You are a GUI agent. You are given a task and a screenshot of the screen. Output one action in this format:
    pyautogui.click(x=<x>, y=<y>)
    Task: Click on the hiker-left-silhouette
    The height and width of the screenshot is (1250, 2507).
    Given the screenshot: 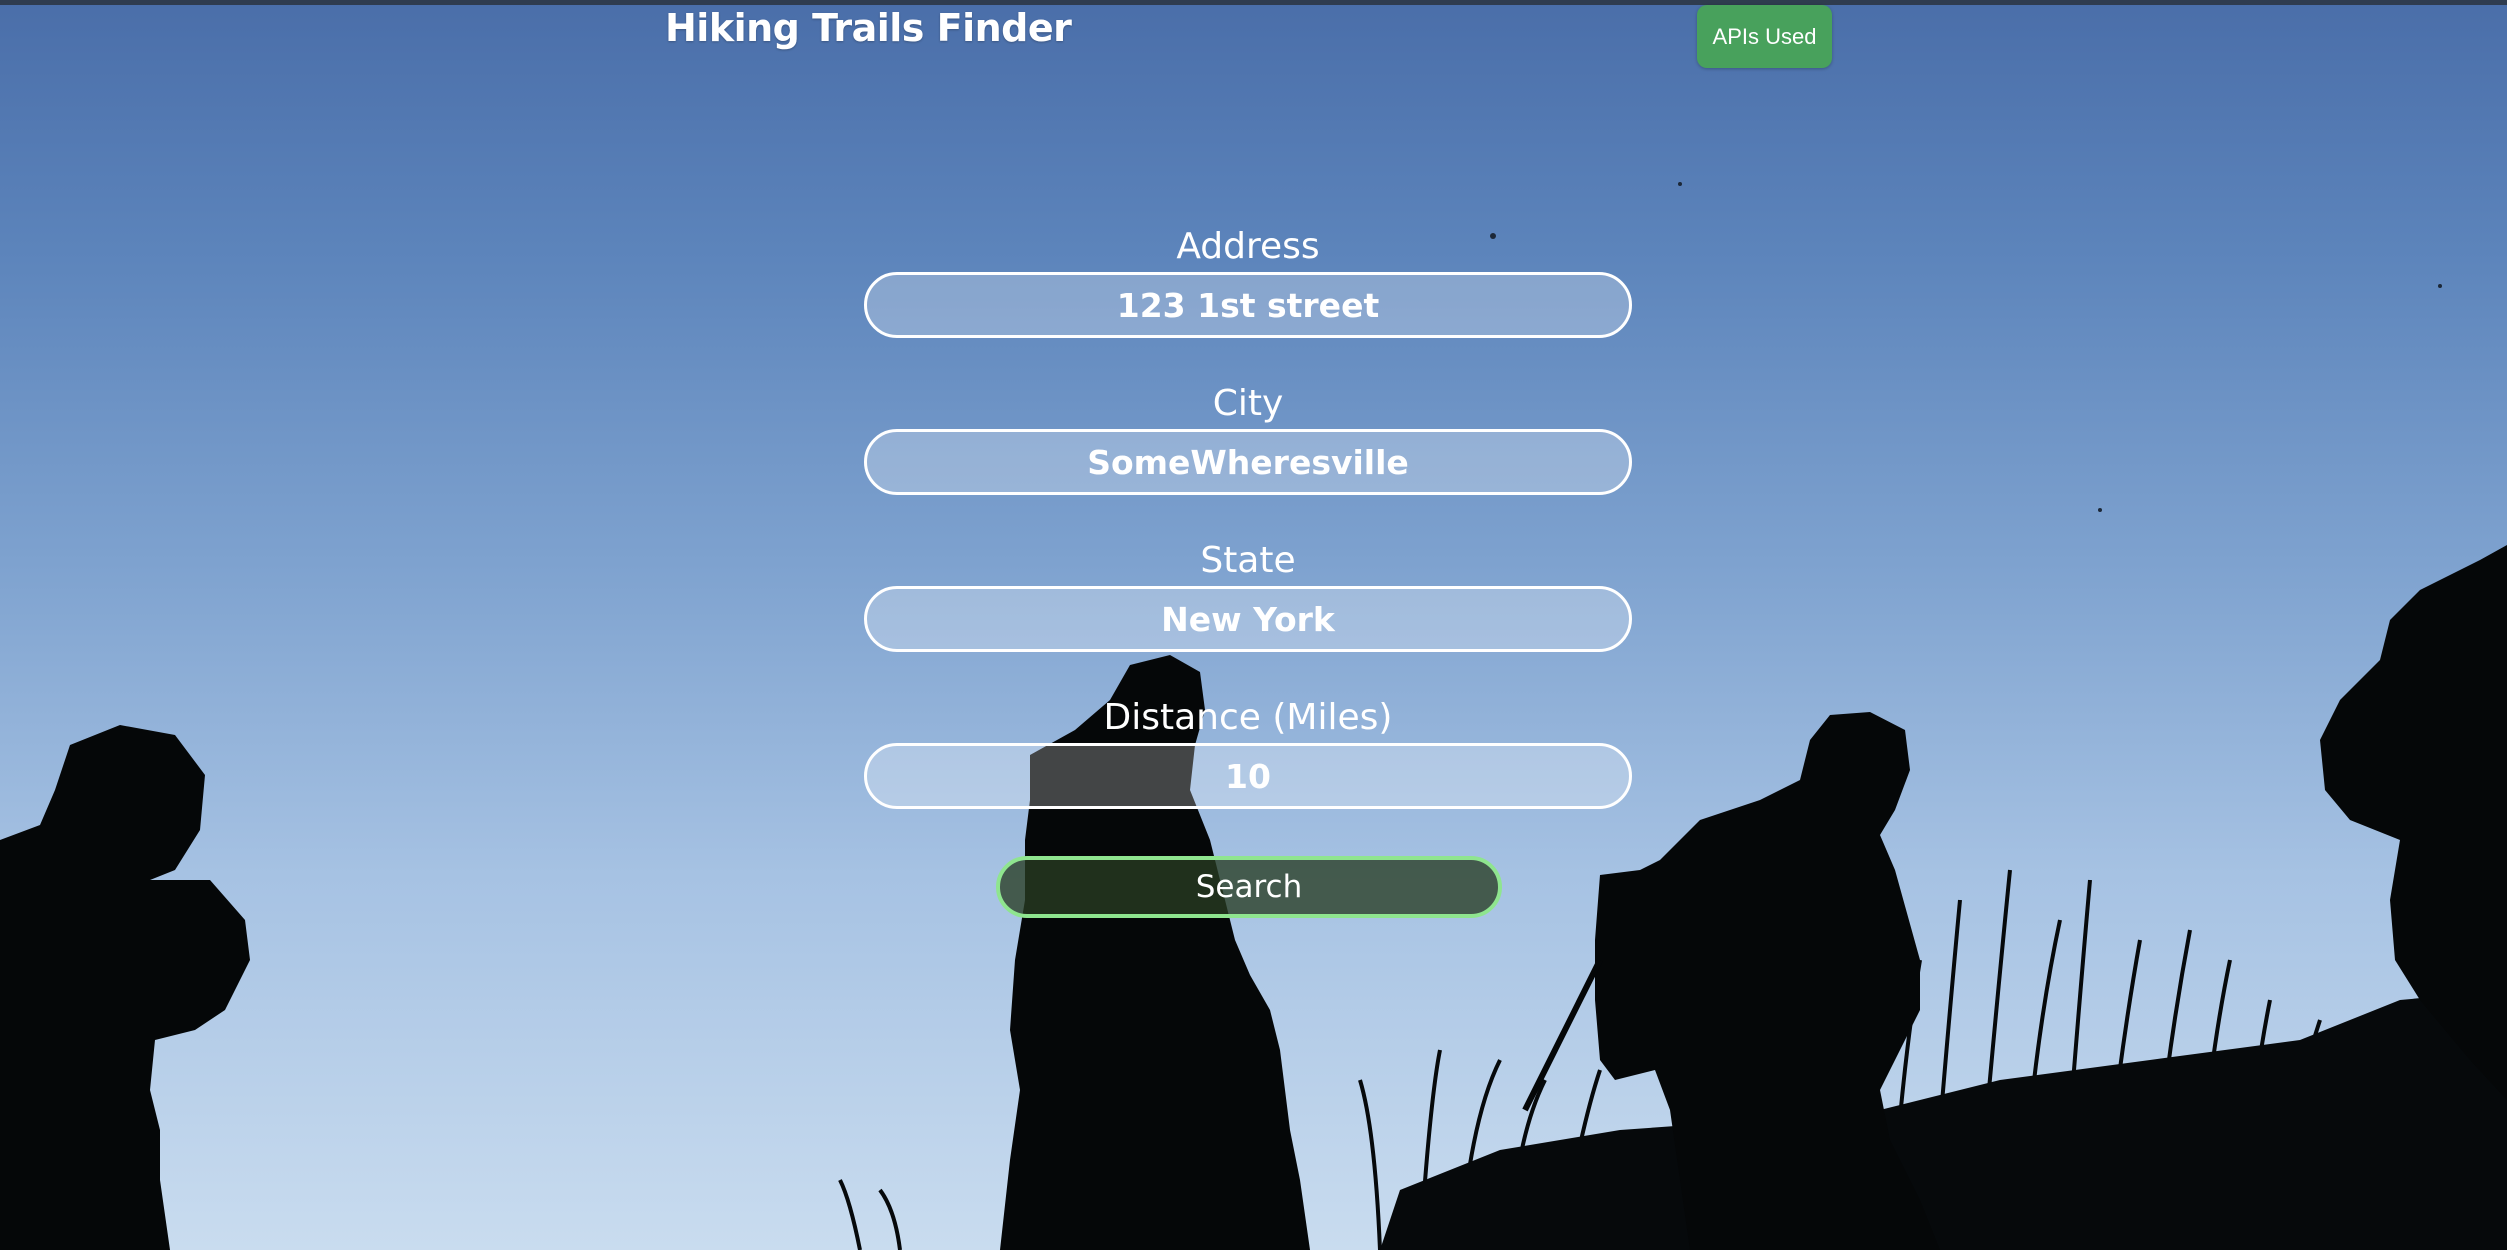 What is the action you would take?
    pyautogui.click(x=125, y=987)
    